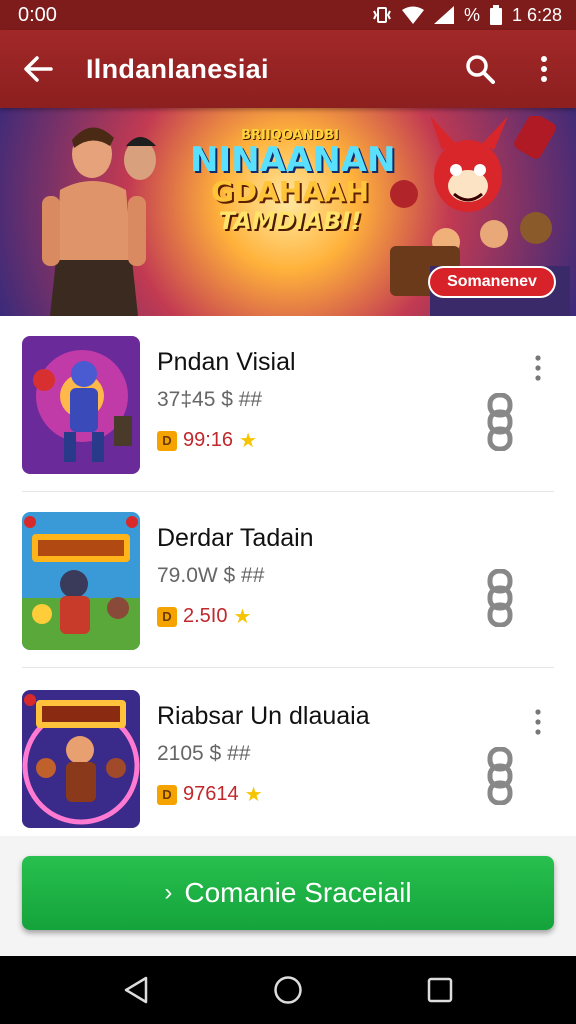  What do you see at coordinates (235, 538) in the screenshot?
I see `item-name: Derdar Tadain` at bounding box center [235, 538].